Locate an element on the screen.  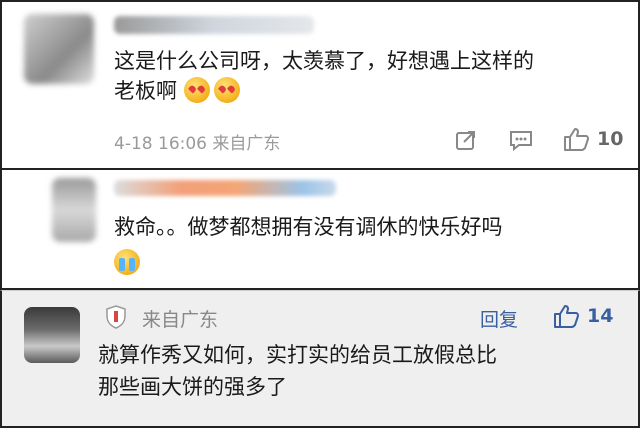
shield-badge-icon is located at coordinates (116, 317).